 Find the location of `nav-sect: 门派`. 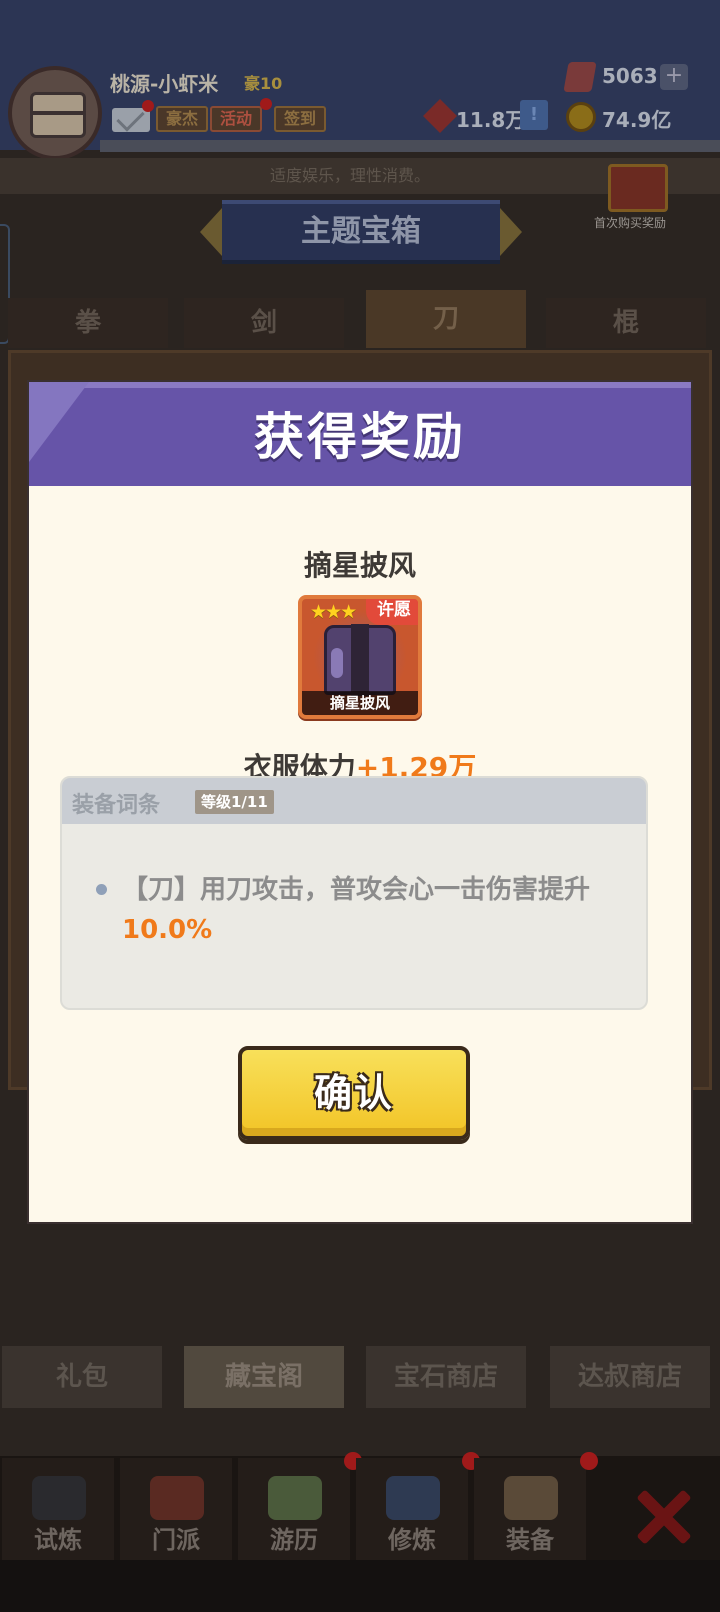

nav-sect: 门派 is located at coordinates (177, 1509).